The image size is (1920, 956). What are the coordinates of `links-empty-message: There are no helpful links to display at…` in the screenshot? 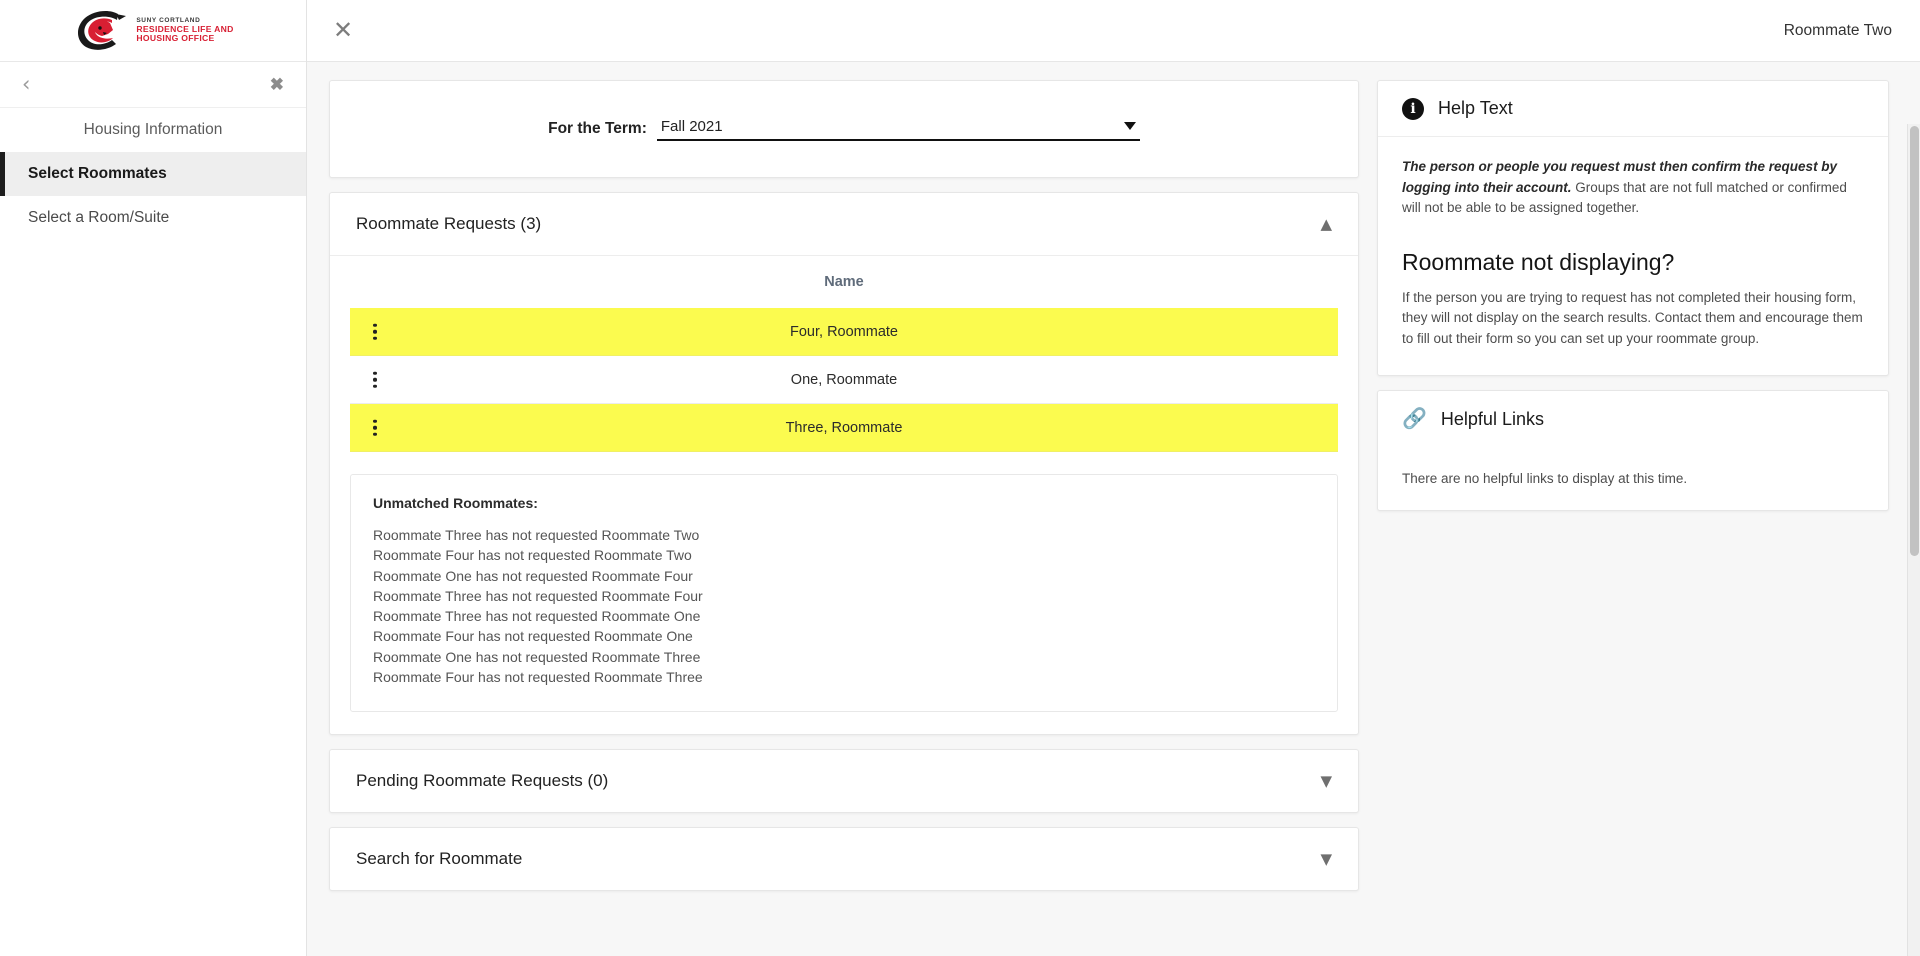 It's located at (1545, 479).